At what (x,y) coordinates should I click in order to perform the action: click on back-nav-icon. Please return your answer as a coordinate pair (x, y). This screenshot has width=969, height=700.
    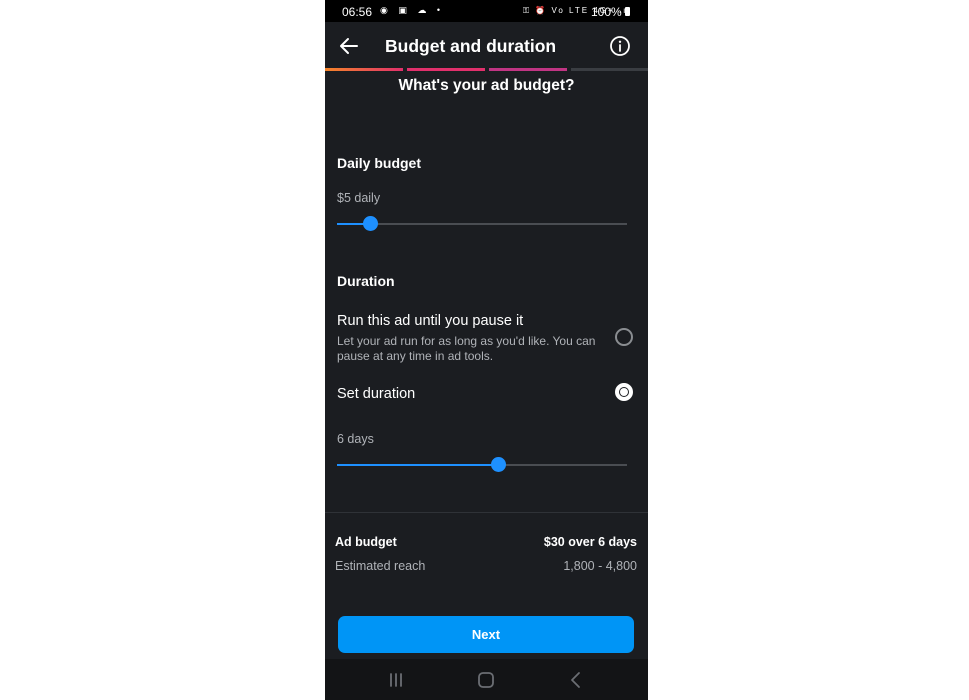
    Looking at the image, I should click on (576, 680).